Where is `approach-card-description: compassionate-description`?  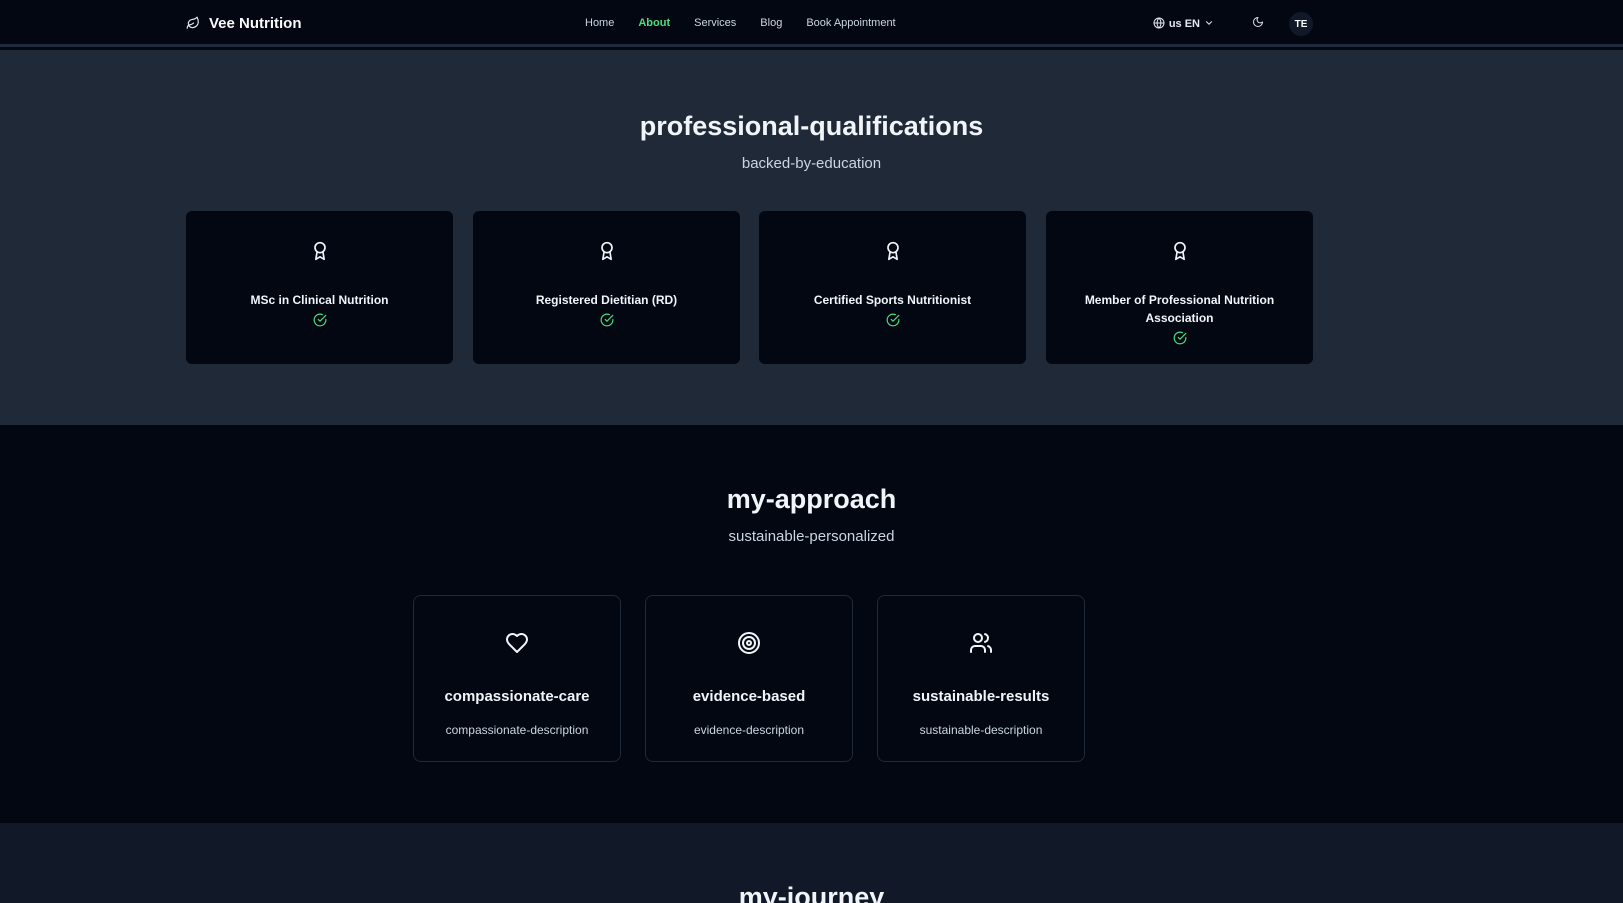
approach-card-description: compassionate-description is located at coordinates (517, 730).